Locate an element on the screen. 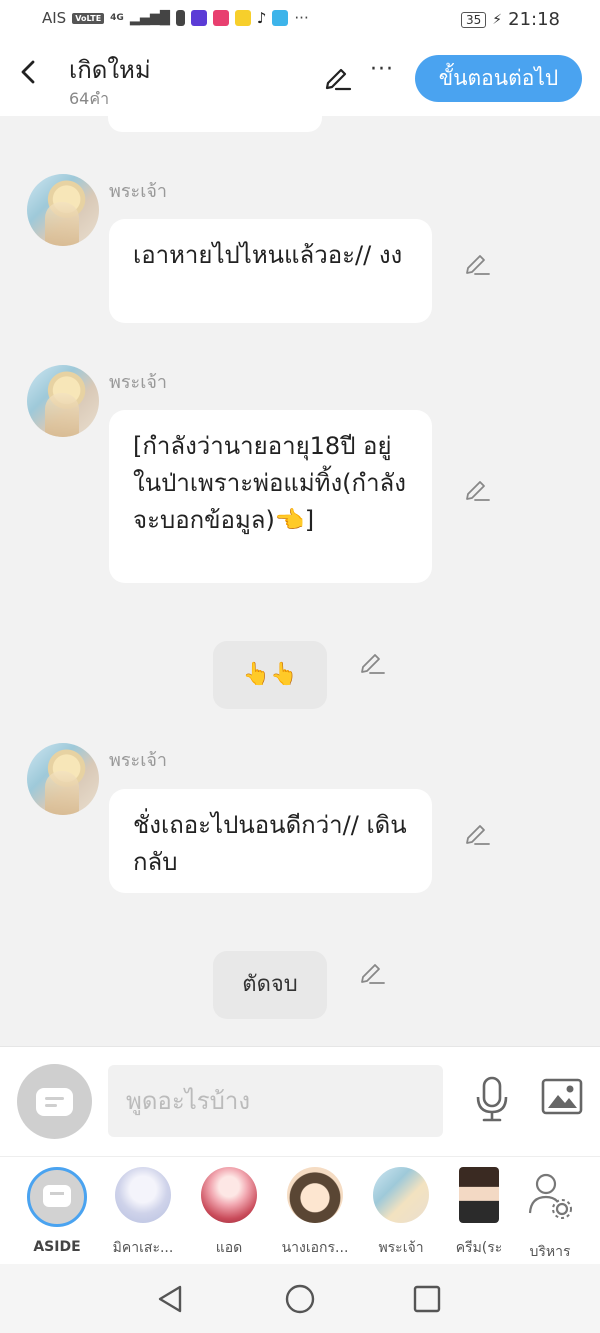 The height and width of the screenshot is (1333, 600). charging-icon: ⚡ is located at coordinates (497, 19).